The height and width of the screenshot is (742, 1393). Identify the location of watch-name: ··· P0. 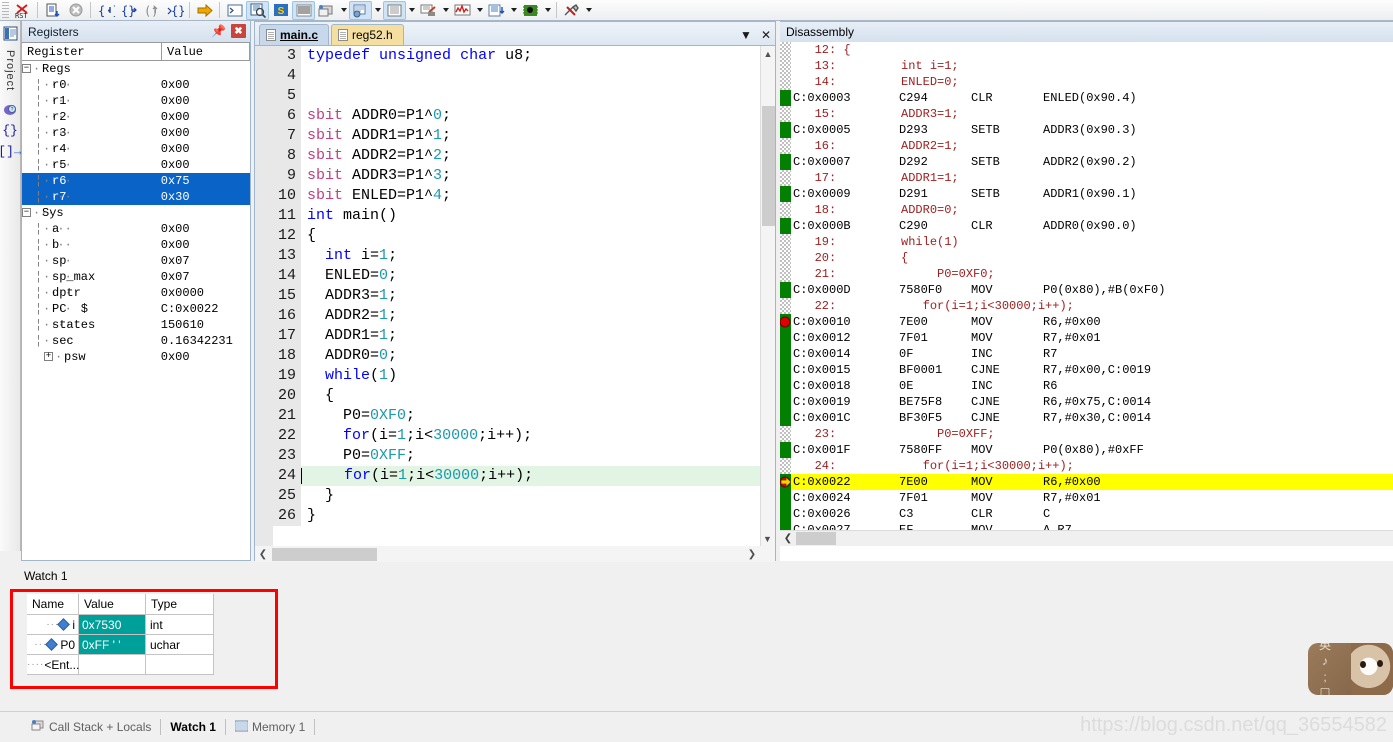
(53, 645).